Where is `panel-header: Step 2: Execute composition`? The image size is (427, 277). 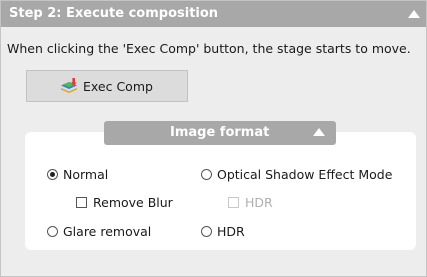
panel-header: Step 2: Execute composition is located at coordinates (213, 14).